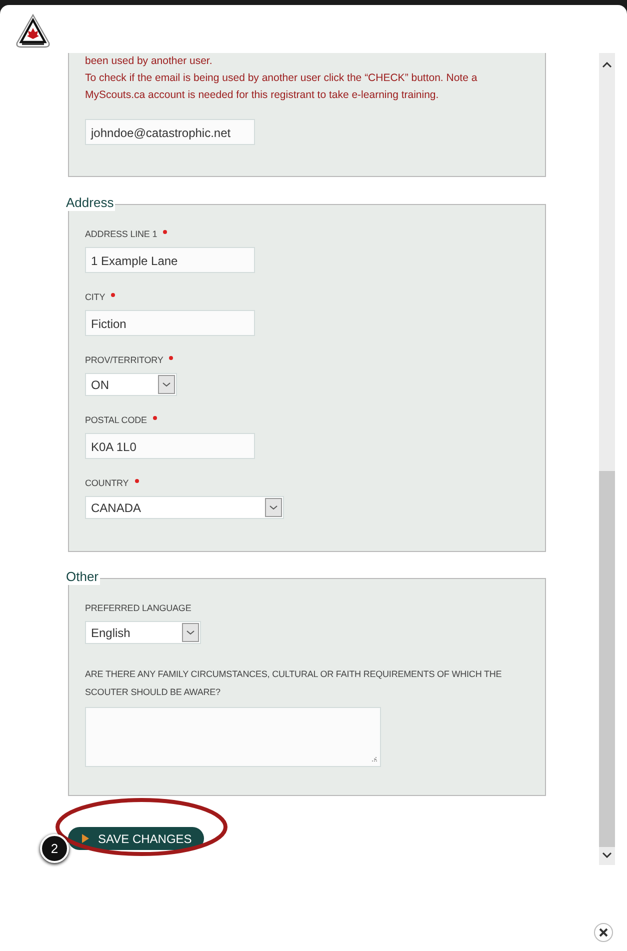 This screenshot has height=951, width=627. I want to click on field-label: PREFERRED LANGUAGE, so click(138, 608).